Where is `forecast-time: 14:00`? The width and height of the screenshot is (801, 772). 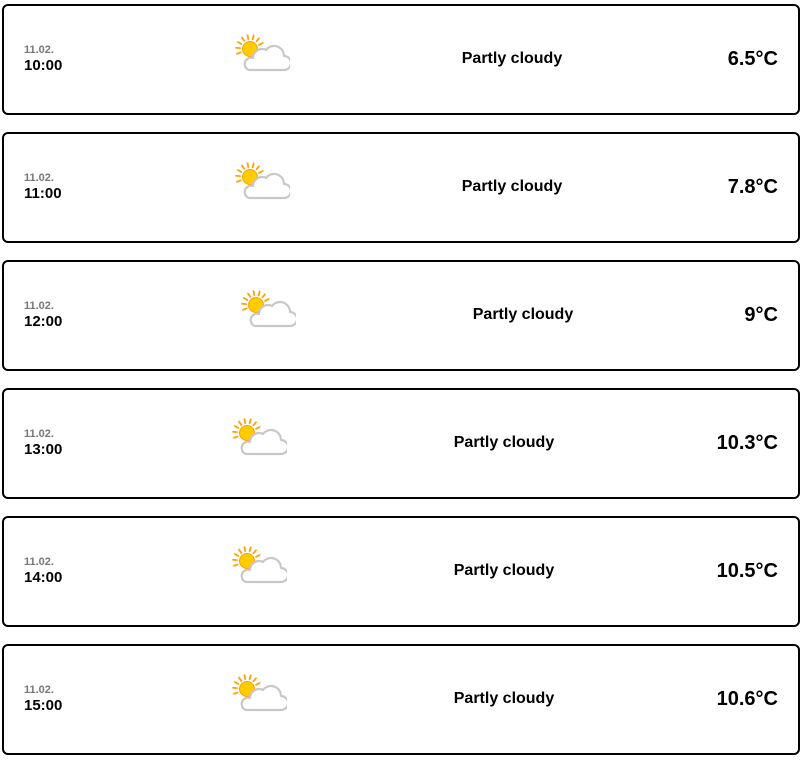
forecast-time: 14:00 is located at coordinates (64, 577).